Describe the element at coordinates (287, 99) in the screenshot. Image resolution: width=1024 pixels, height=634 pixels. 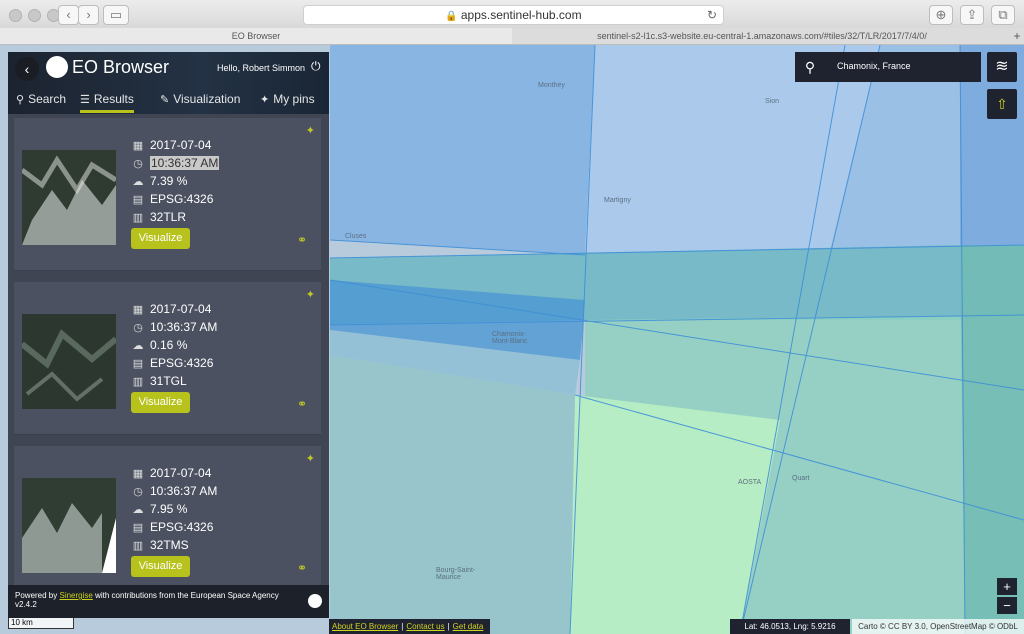
I see `tab-my-pins: ✦ My pins` at that location.